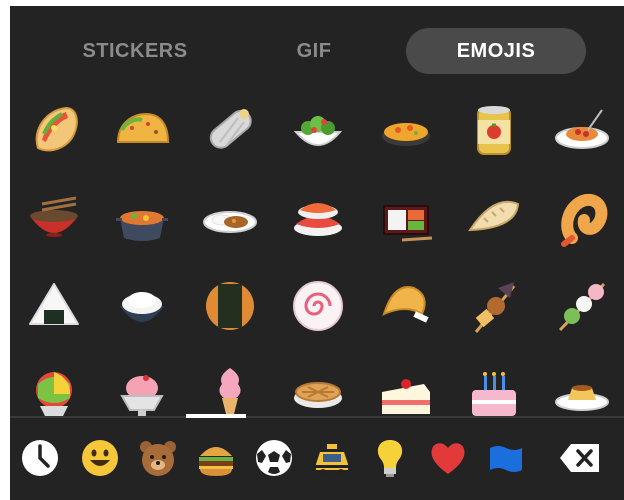  I want to click on soft-serve-icon, so click(230, 393).